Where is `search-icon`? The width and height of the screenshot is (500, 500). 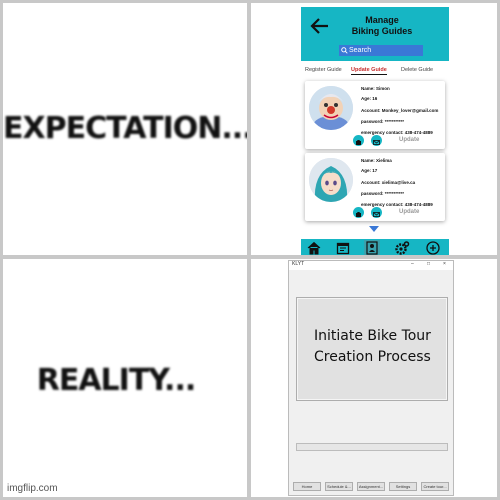
search-icon is located at coordinates (344, 50).